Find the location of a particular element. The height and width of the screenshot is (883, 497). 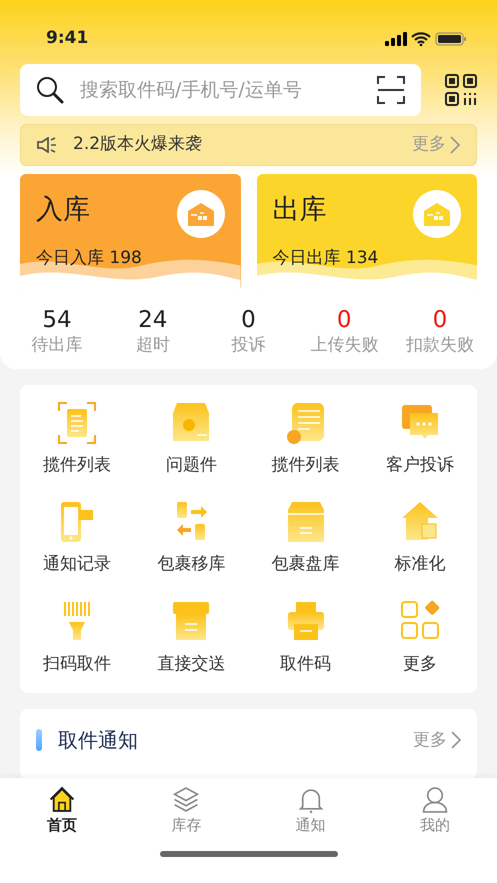

stat-item: 54 待出库 is located at coordinates (57, 333).